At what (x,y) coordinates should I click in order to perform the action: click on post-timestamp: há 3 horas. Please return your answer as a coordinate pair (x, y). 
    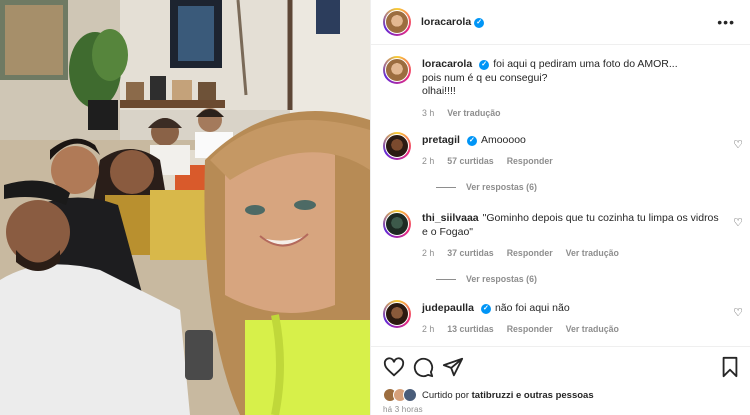
    Looking at the image, I should click on (403, 409).